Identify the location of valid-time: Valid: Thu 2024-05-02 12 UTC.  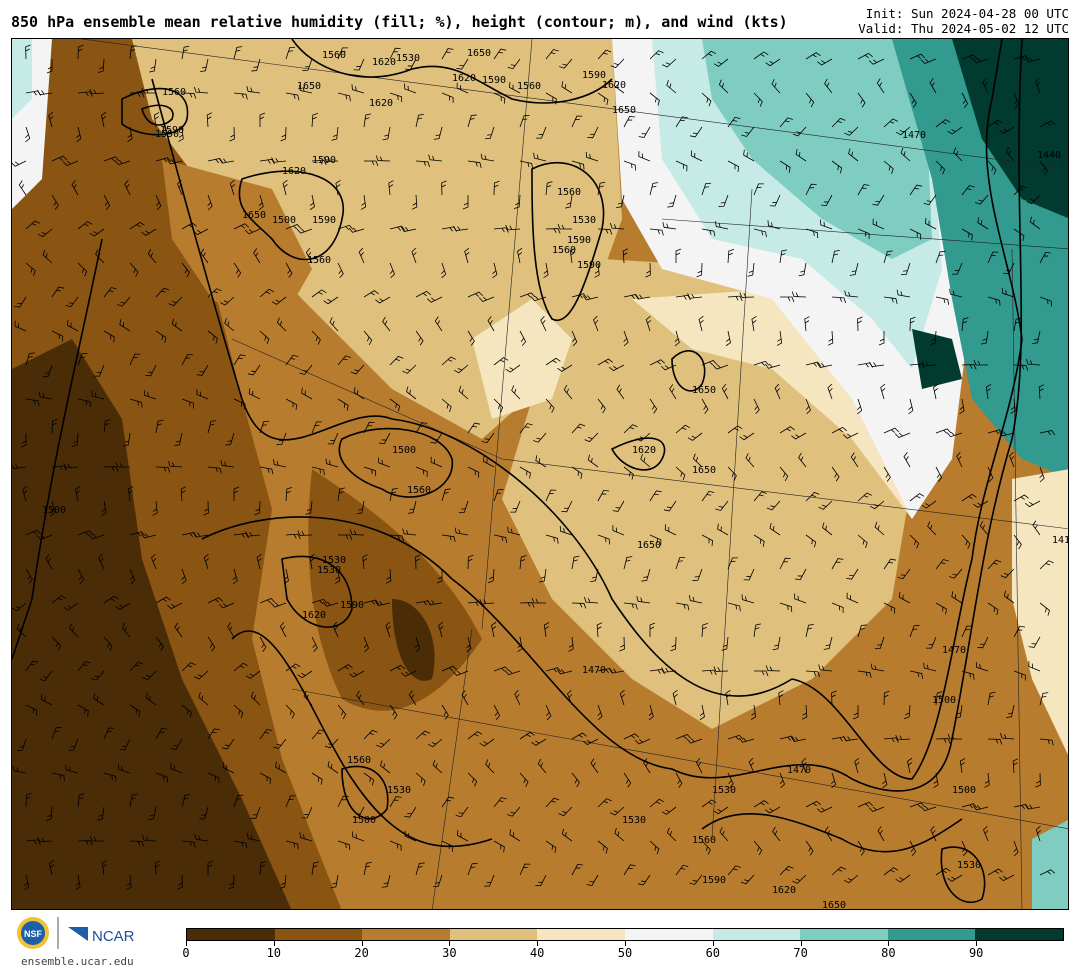
(963, 28).